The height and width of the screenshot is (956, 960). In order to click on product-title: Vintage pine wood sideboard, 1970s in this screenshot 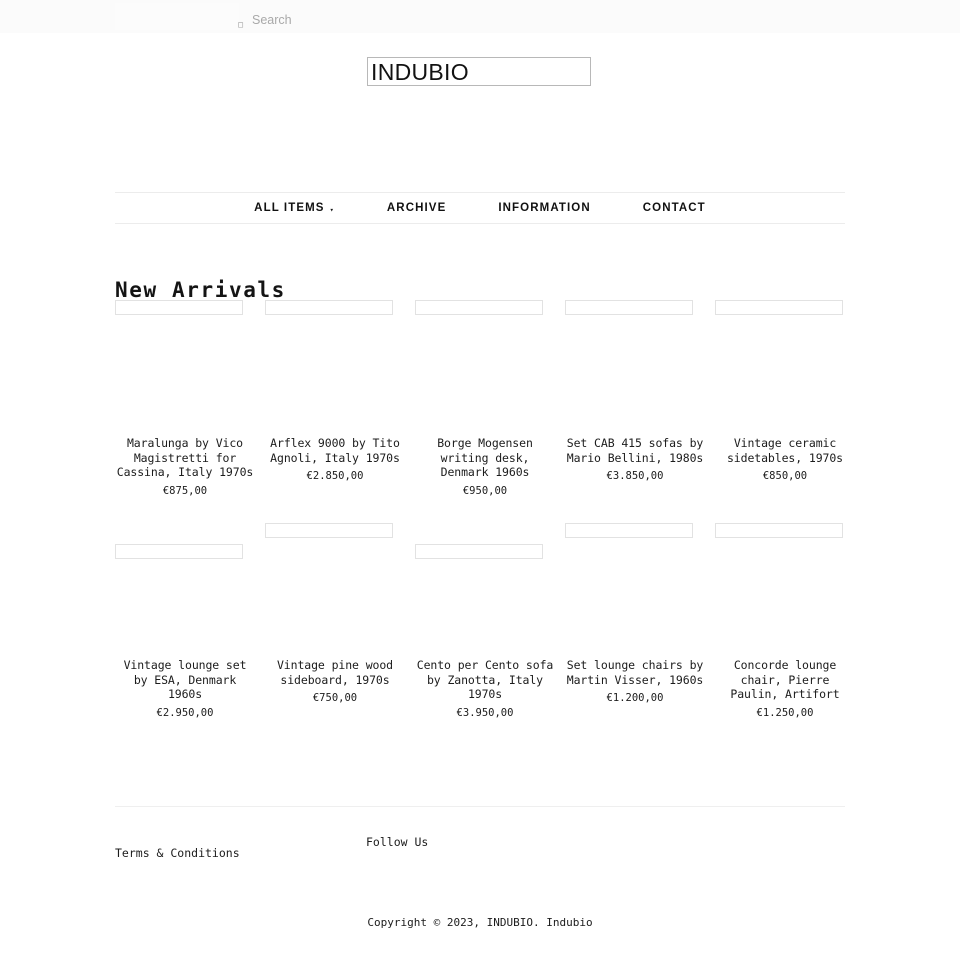, I will do `click(335, 672)`.